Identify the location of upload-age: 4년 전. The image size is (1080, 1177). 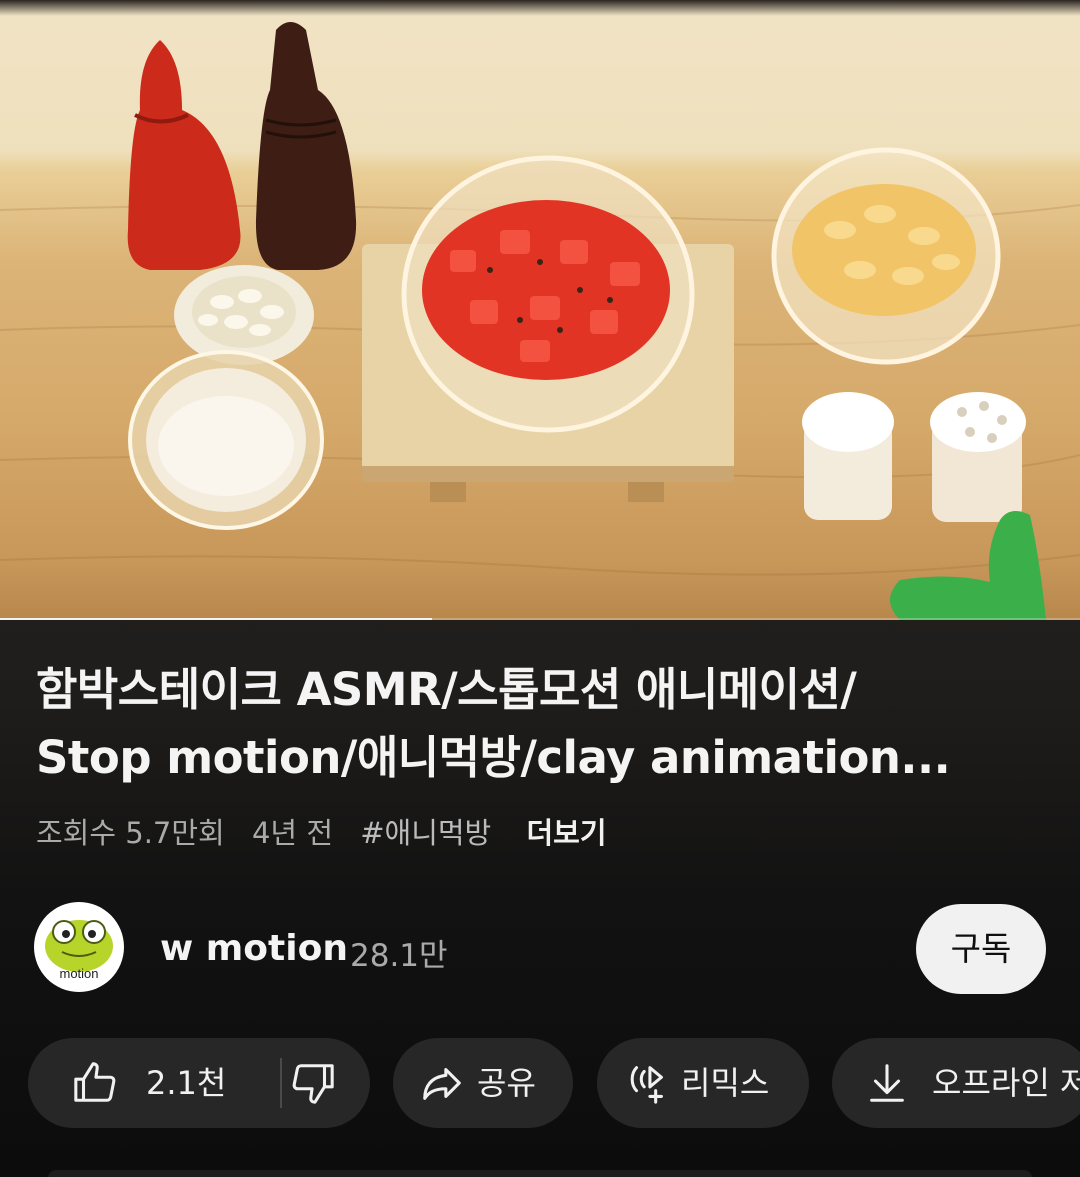
(292, 833).